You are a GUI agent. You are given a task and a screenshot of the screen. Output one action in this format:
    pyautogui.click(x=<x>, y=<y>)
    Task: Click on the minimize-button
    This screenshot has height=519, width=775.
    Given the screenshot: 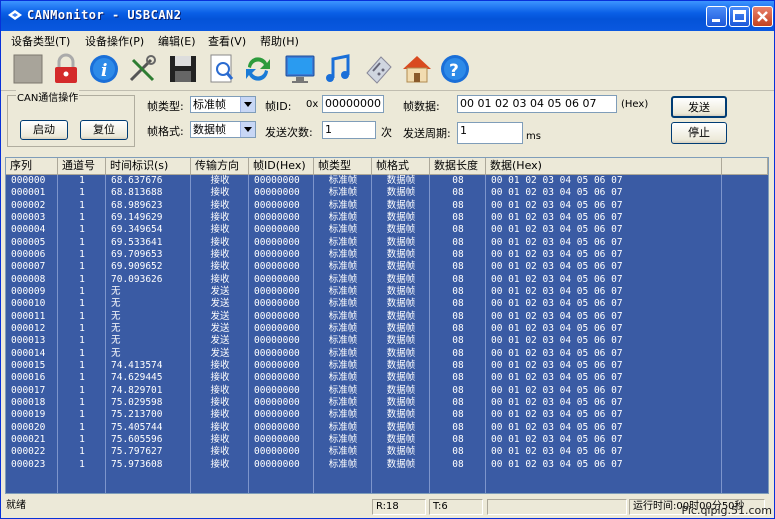 What is the action you would take?
    pyautogui.click(x=716, y=16)
    